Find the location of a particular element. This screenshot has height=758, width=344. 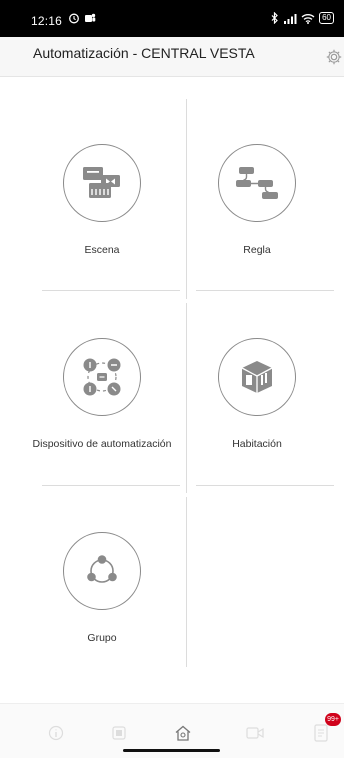

tile-grupo: Grupo is located at coordinates (102, 588).